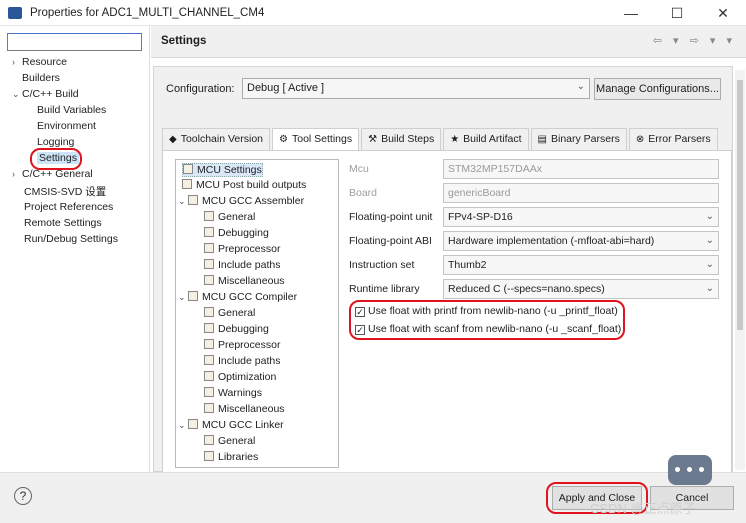  I want to click on board-label: Board, so click(363, 193).